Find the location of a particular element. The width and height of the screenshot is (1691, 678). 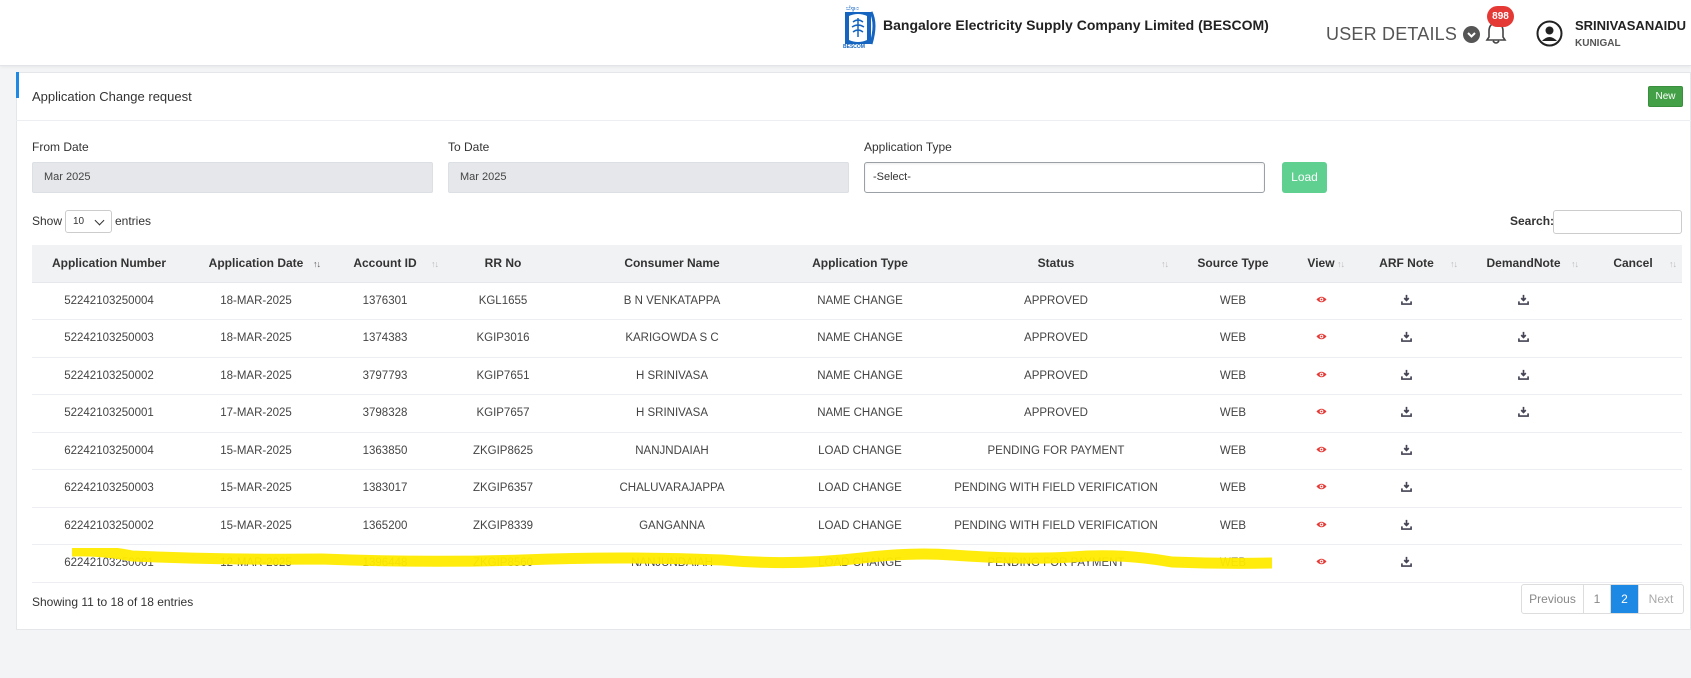

show-label: Show is located at coordinates (47, 221).